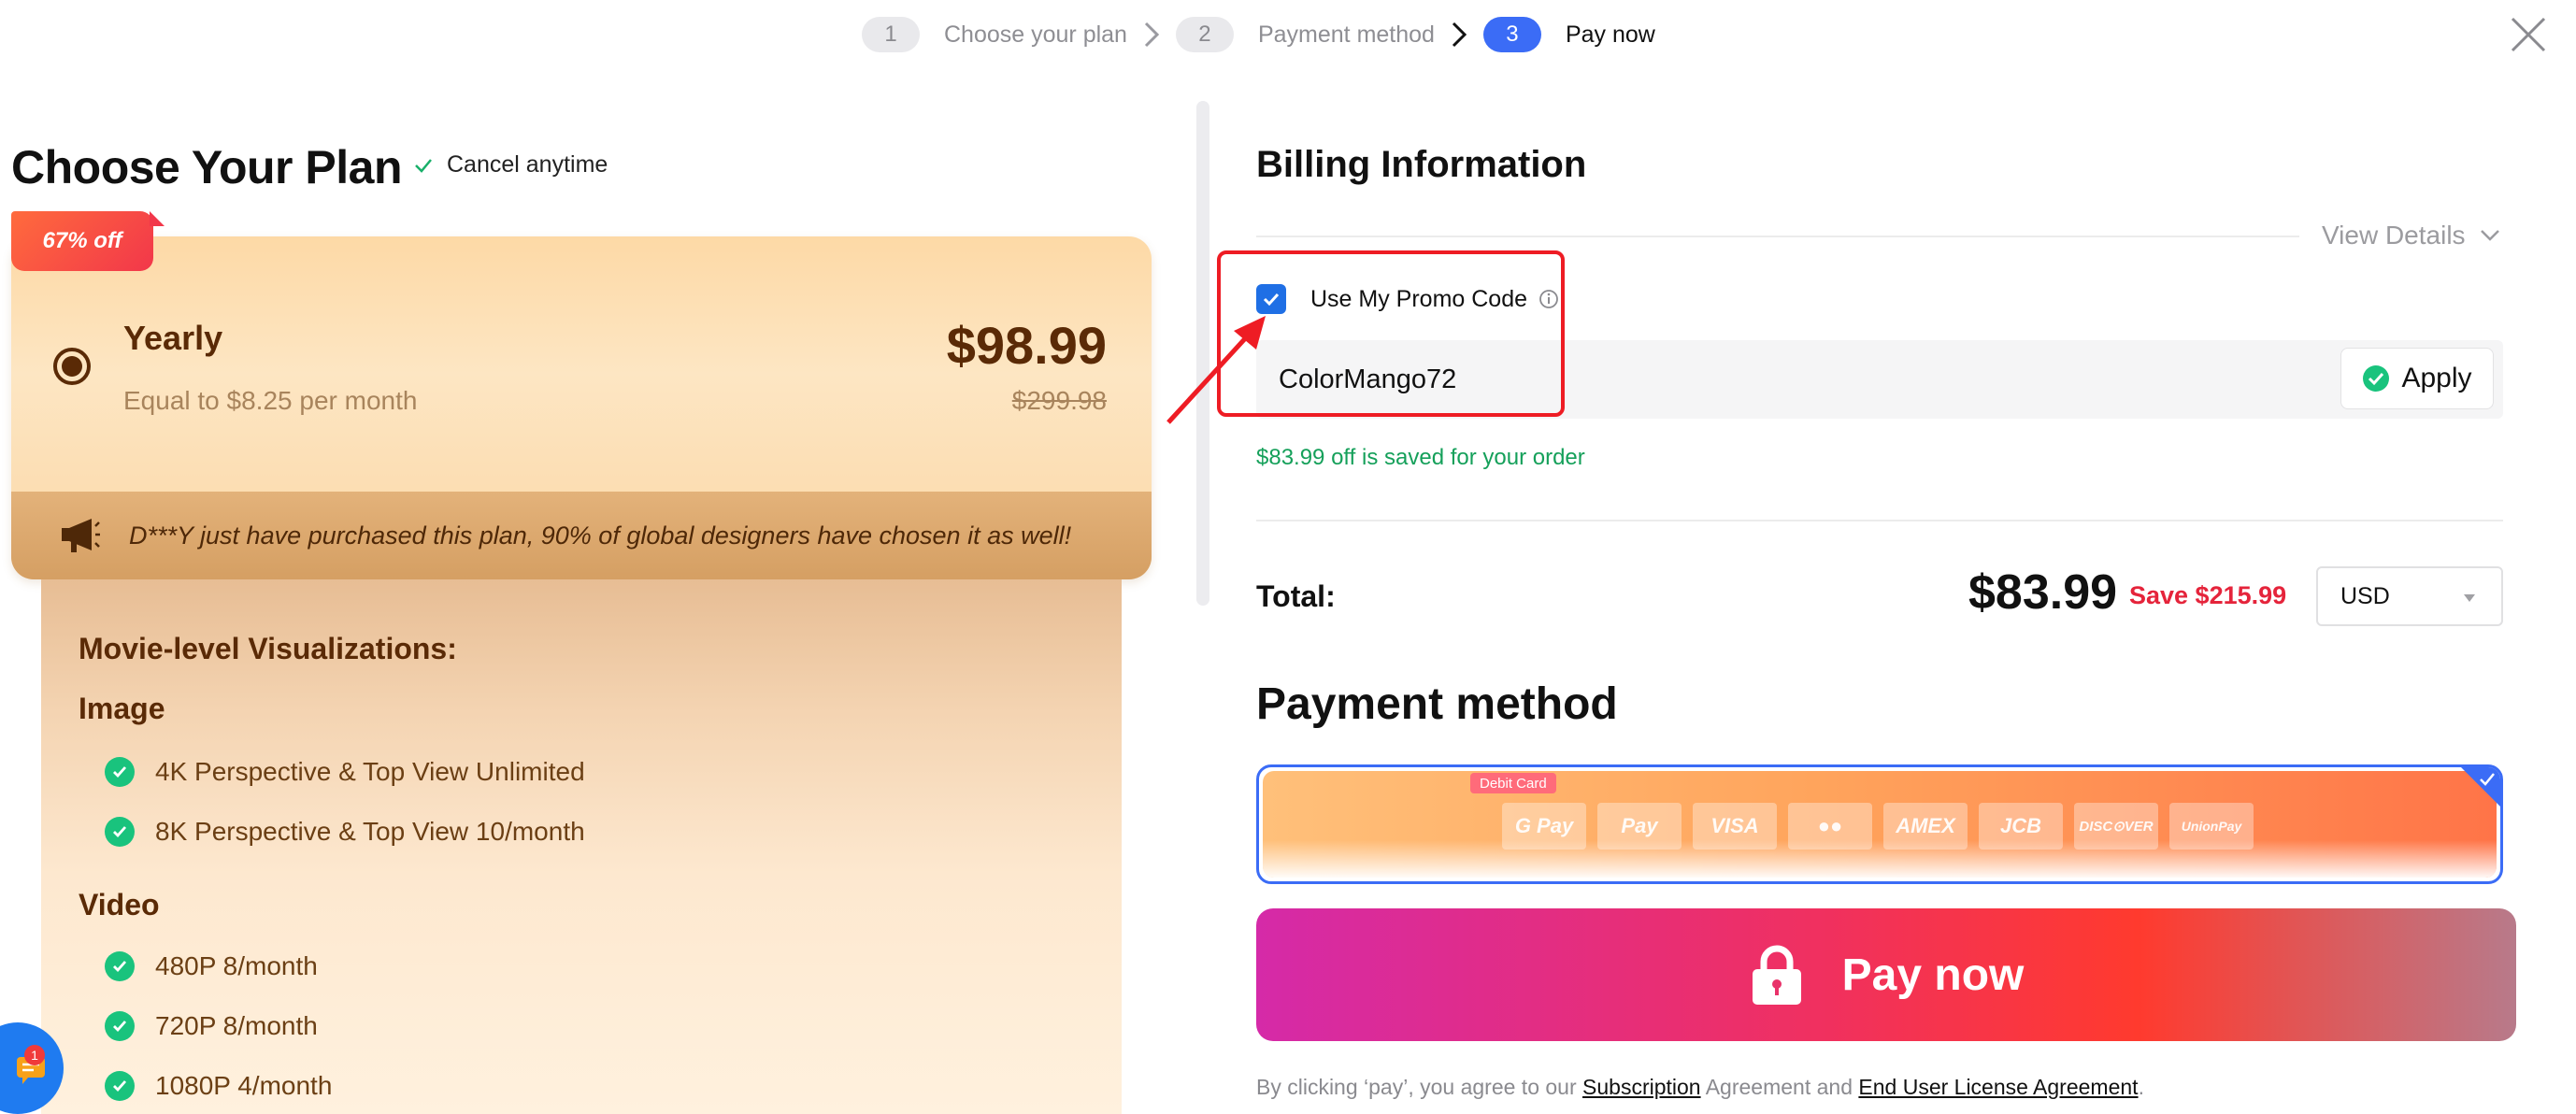 This screenshot has width=2576, height=1114. What do you see at coordinates (370, 831) in the screenshot?
I see `feature-text: 8K Perspective & Top View 10/month` at bounding box center [370, 831].